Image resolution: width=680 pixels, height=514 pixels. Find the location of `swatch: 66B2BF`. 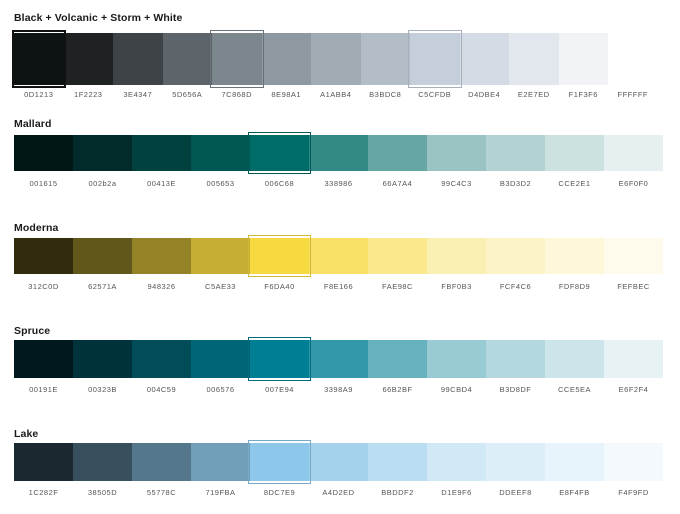

swatch: 66B2BF is located at coordinates (397, 367).